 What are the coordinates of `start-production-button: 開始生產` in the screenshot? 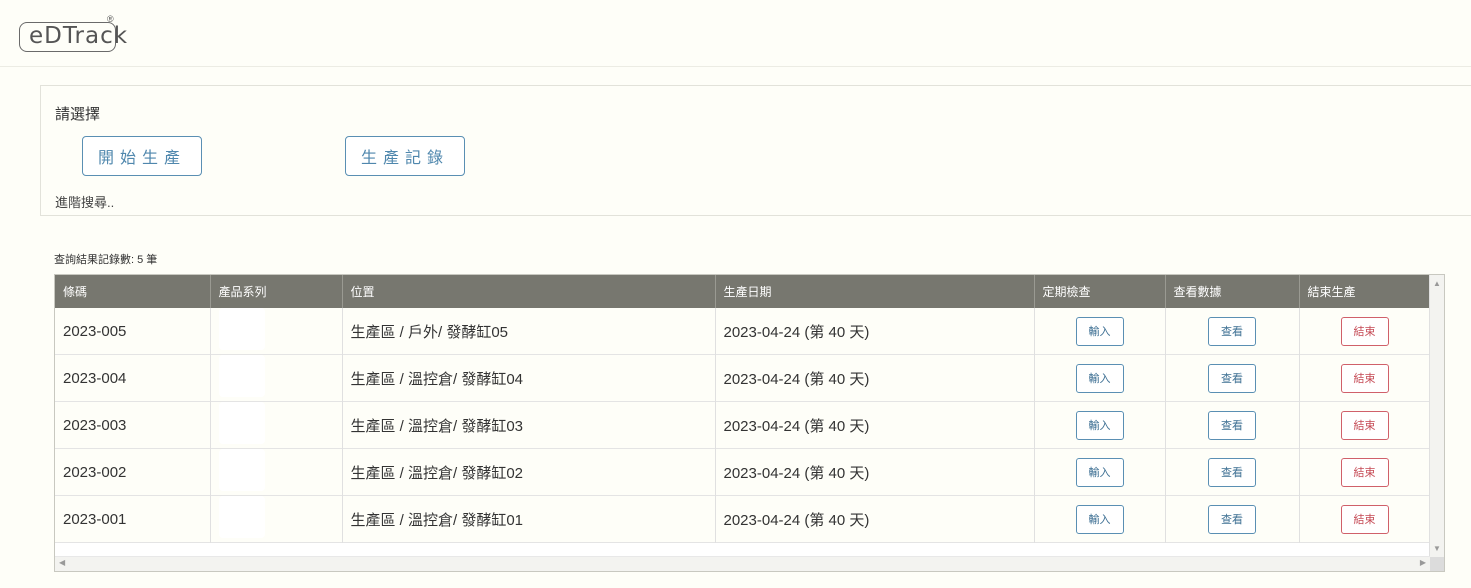 It's located at (142, 156).